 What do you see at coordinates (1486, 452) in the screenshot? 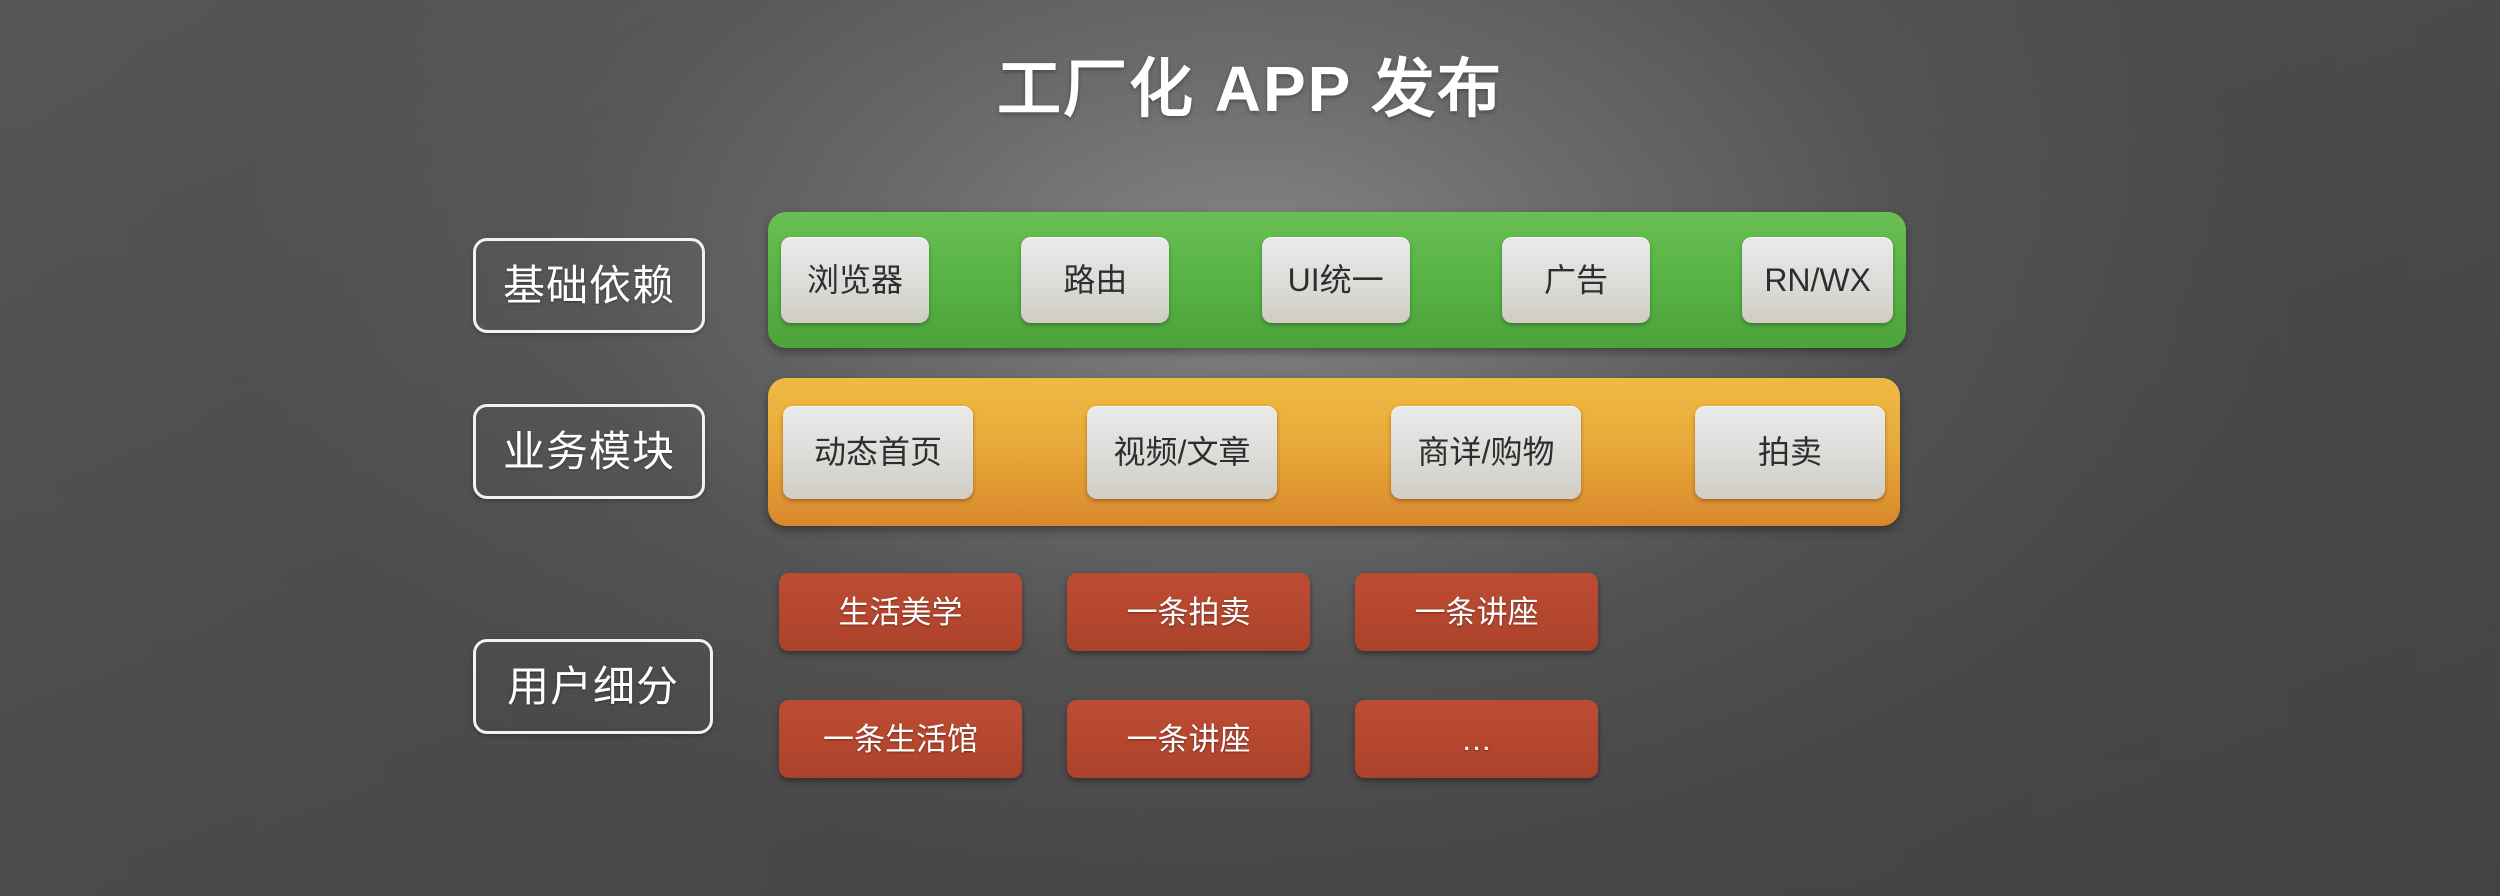
I see `chip-product-shopping: 商详/购物` at bounding box center [1486, 452].